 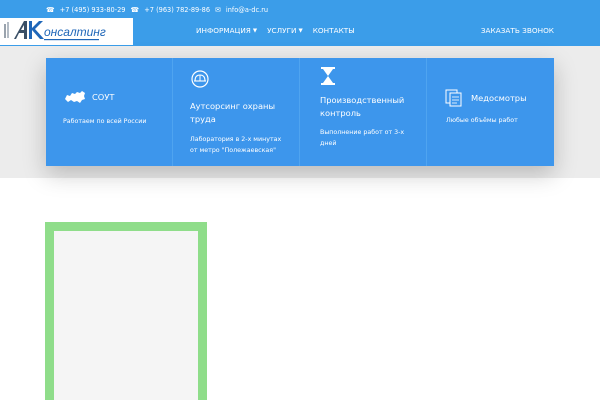 What do you see at coordinates (282, 30) in the screenshot?
I see `nav-label: УСЛУГИ` at bounding box center [282, 30].